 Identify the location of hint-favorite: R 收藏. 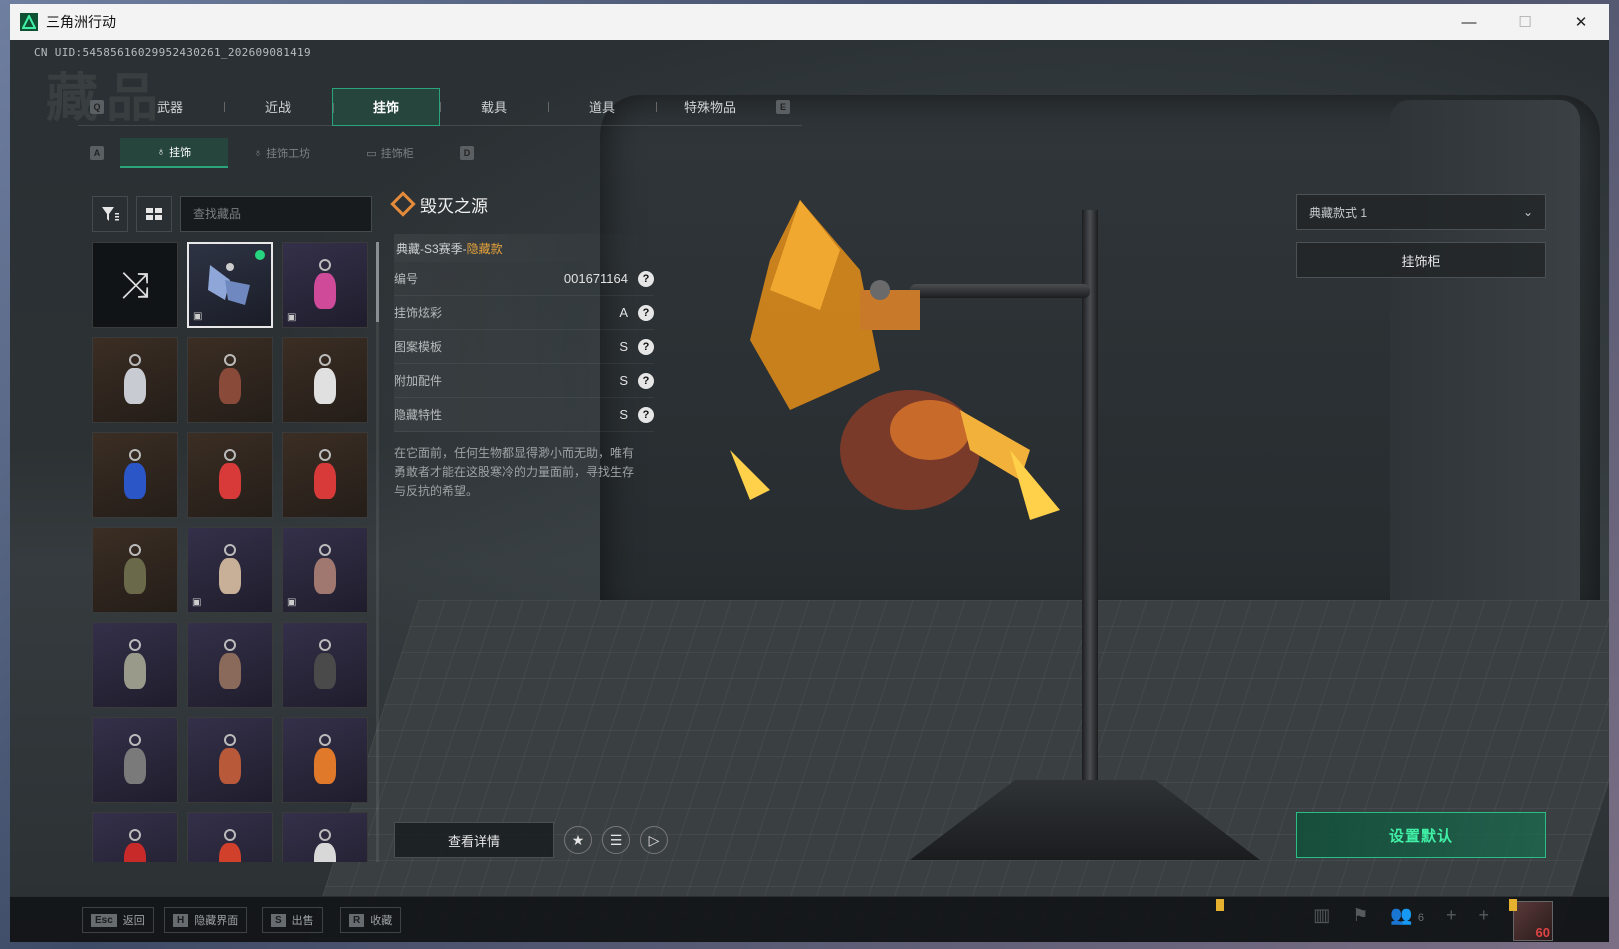
(371, 920).